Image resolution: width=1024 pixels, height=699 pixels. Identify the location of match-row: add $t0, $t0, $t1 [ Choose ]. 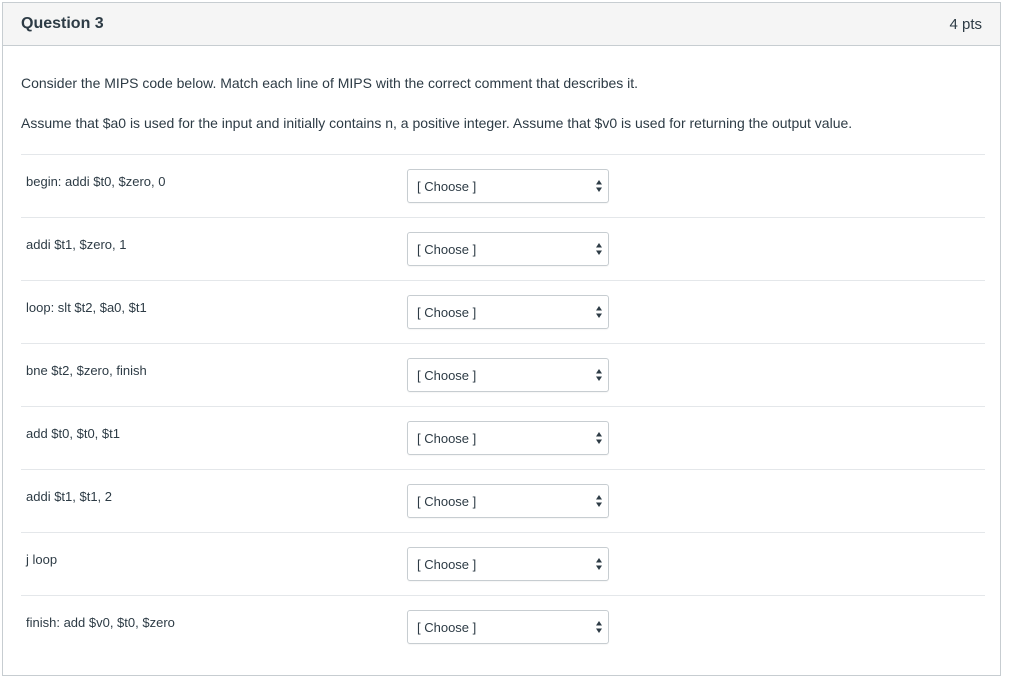
(503, 438).